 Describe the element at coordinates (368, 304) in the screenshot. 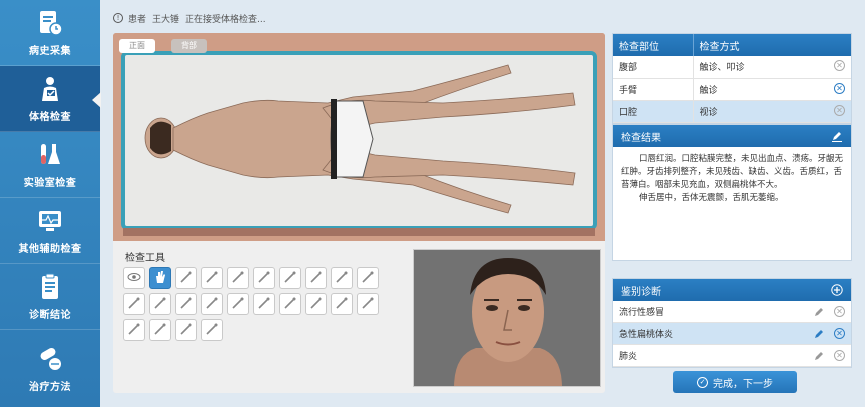

I see `gauze-tool-button` at that location.